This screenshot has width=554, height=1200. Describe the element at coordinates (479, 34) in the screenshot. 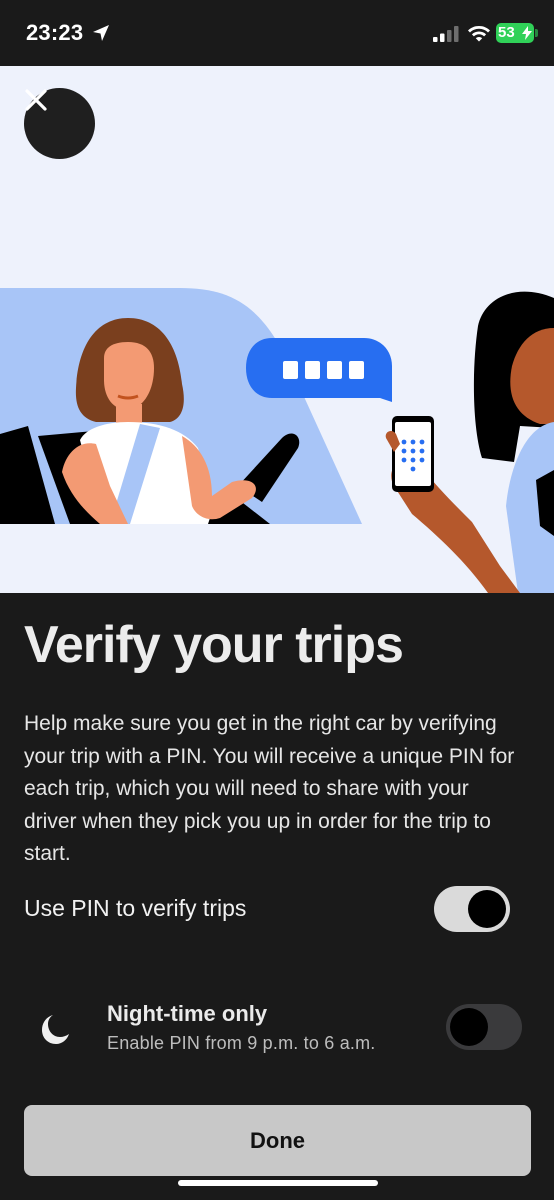

I see `wifi-icon` at that location.